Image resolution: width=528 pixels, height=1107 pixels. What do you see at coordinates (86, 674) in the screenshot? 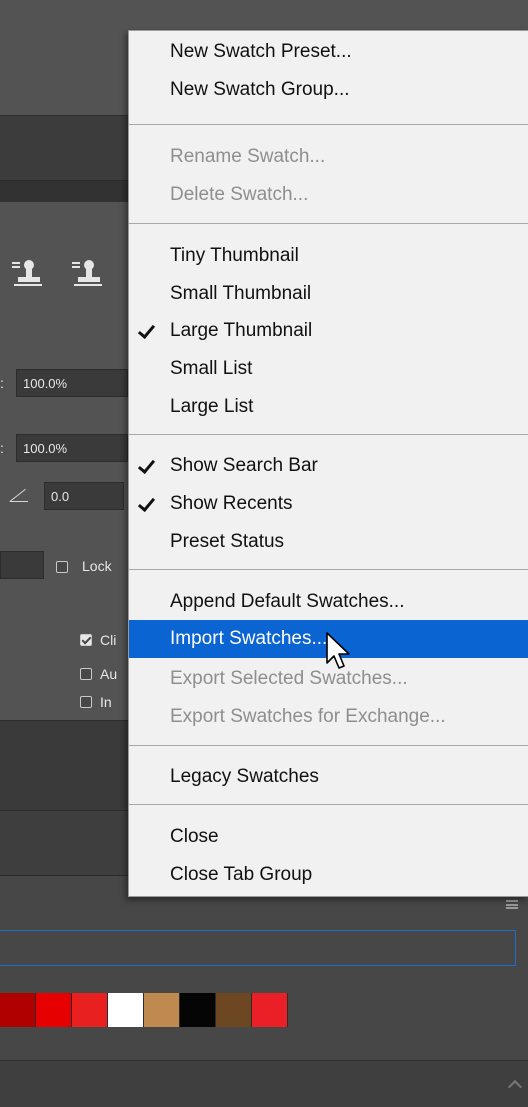
I see `auto-checkbox` at bounding box center [86, 674].